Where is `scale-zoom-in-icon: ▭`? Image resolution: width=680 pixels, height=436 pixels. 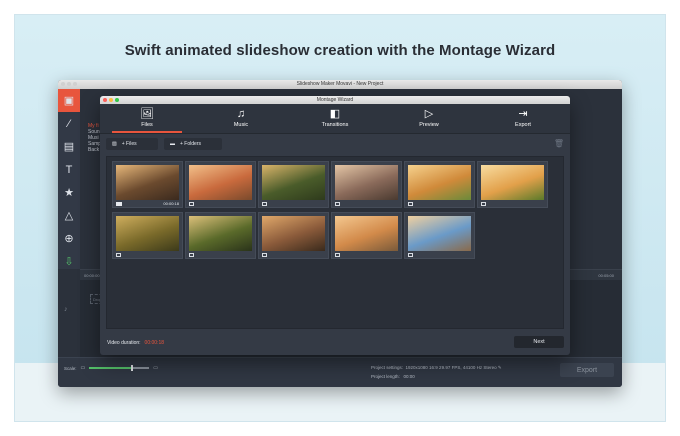 scale-zoom-in-icon: ▭ is located at coordinates (155, 368).